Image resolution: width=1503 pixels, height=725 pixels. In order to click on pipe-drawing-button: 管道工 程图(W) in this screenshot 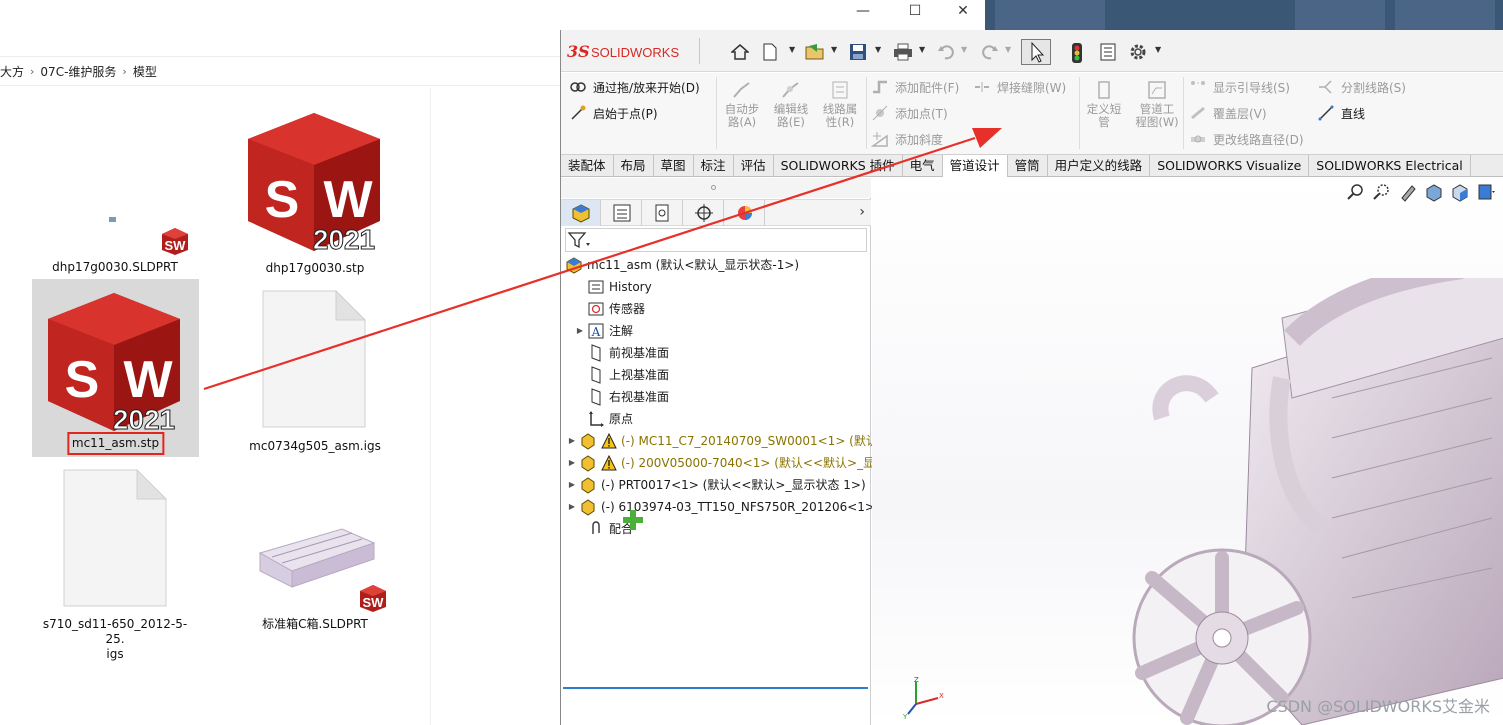, I will do `click(1157, 104)`.